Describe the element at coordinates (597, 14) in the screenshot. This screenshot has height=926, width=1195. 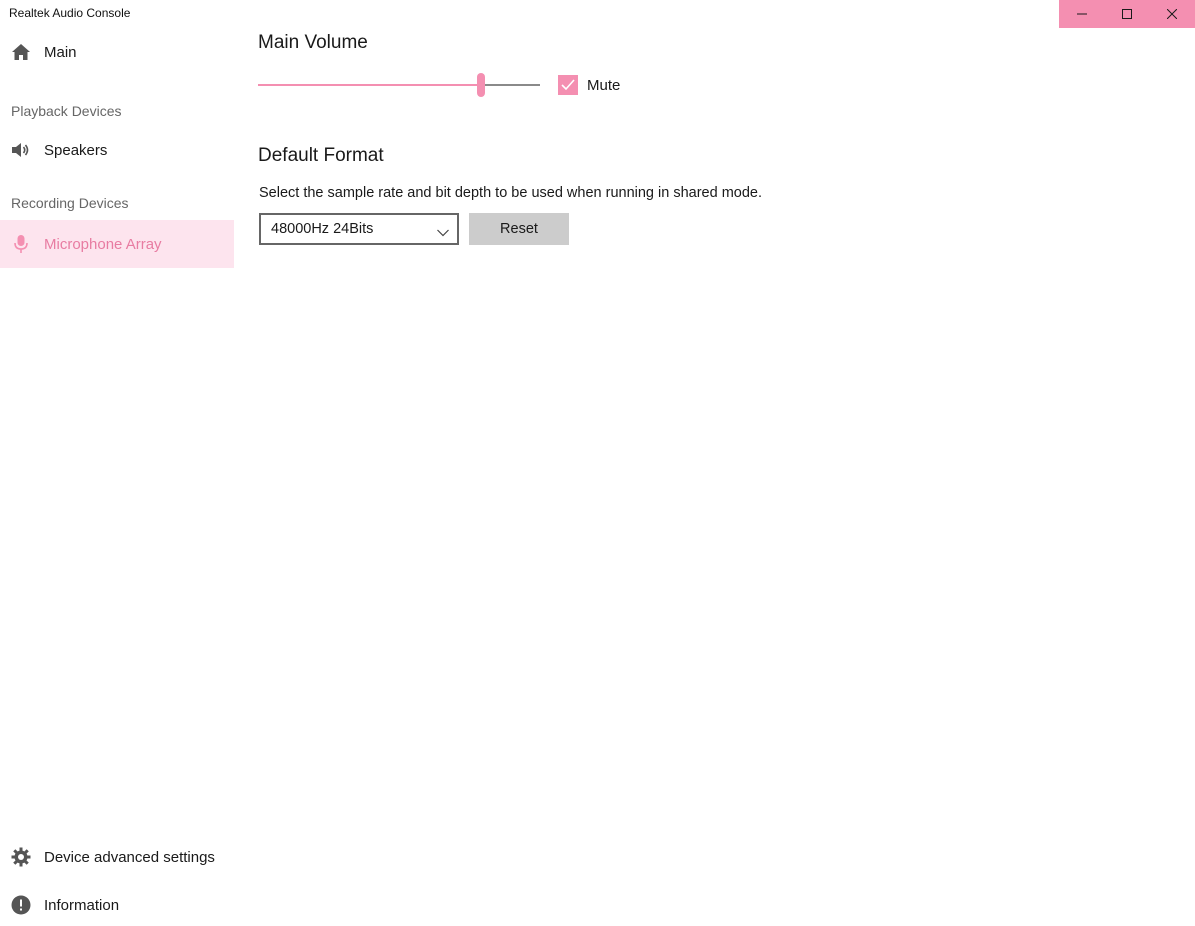
I see `title-bar: Realtek Audio Console` at that location.